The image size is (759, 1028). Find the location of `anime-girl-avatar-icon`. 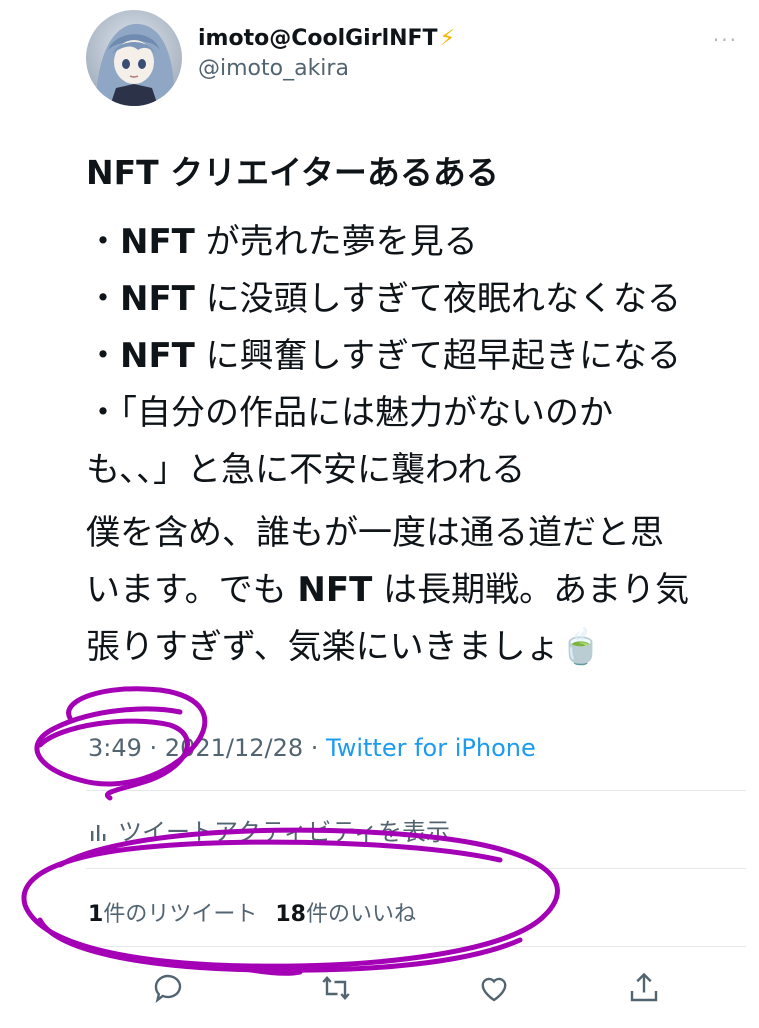

anime-girl-avatar-icon is located at coordinates (134, 58).